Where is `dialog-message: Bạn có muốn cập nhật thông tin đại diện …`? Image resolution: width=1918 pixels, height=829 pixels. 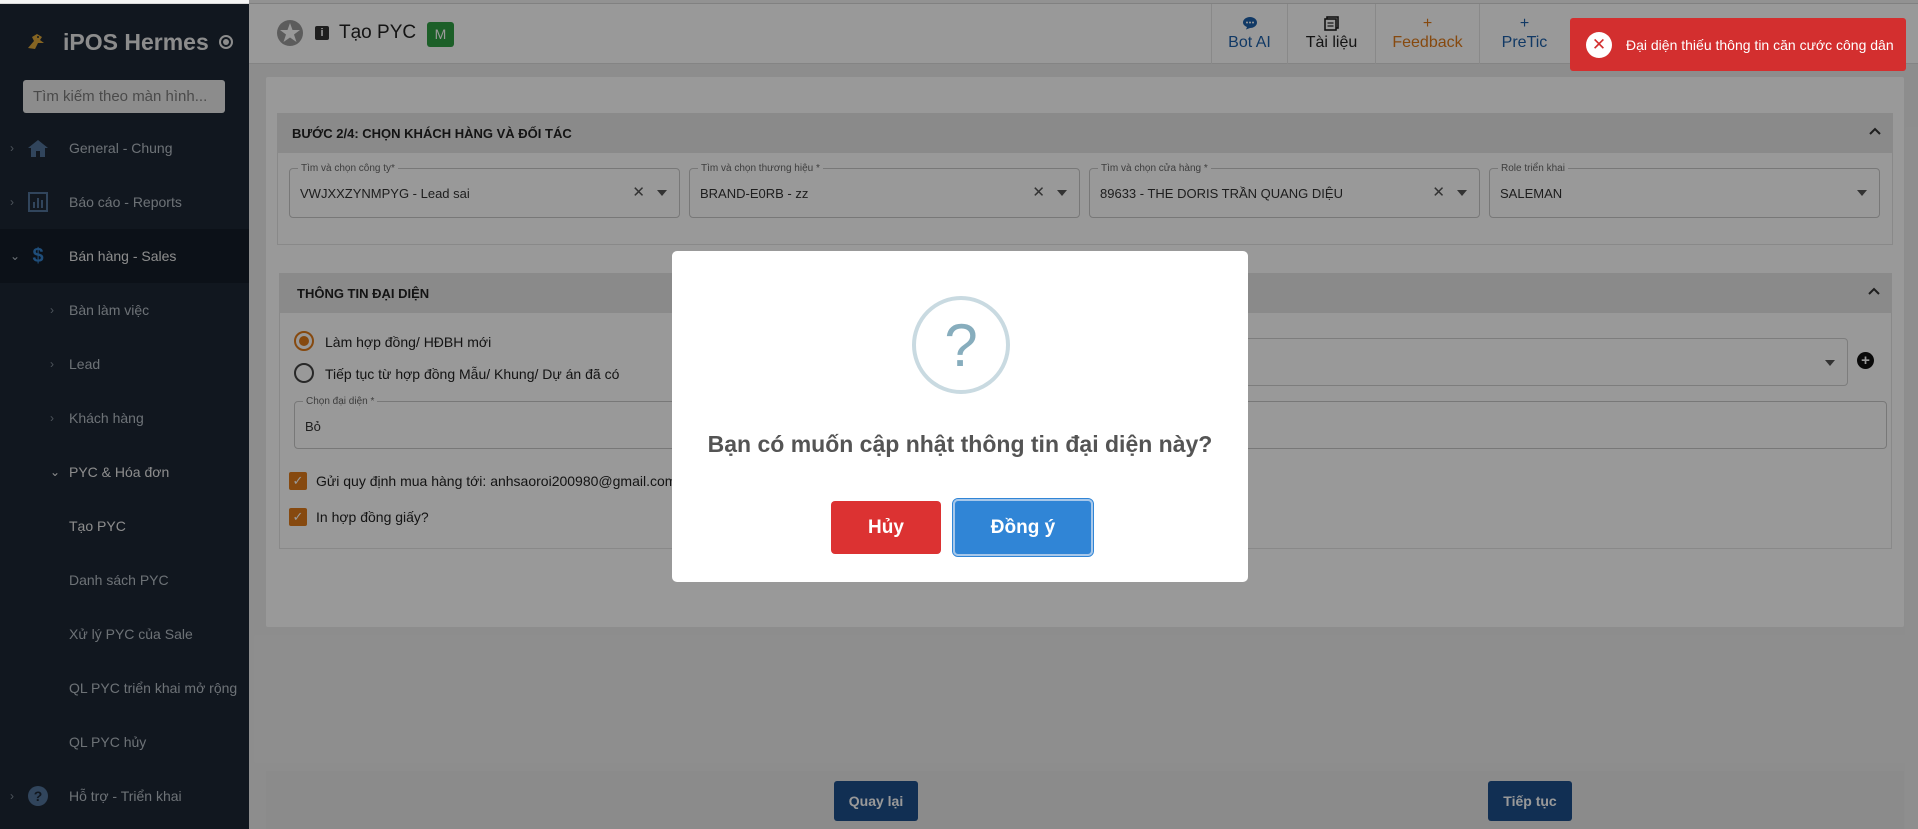 dialog-message: Bạn có muốn cập nhật thông tin đại diện … is located at coordinates (960, 444).